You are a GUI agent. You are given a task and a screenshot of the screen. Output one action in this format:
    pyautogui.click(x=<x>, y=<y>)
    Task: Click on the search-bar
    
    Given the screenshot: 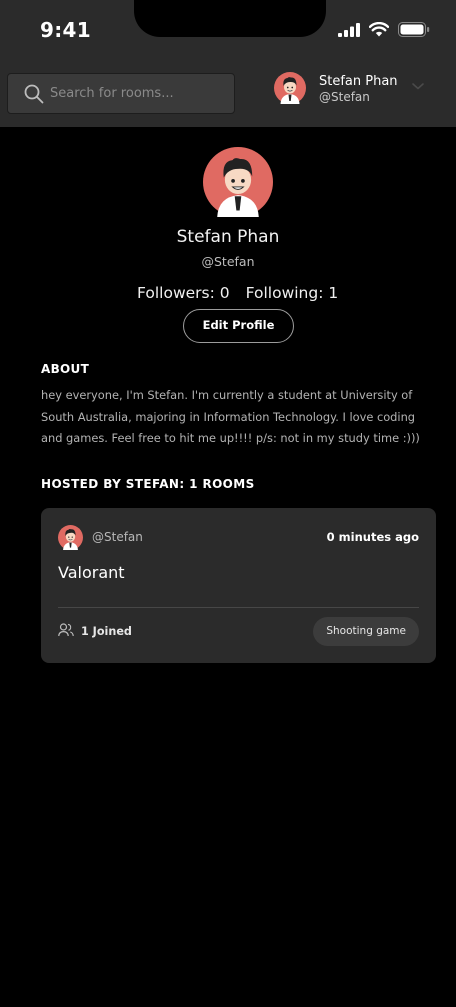 What is the action you would take?
    pyautogui.click(x=121, y=93)
    